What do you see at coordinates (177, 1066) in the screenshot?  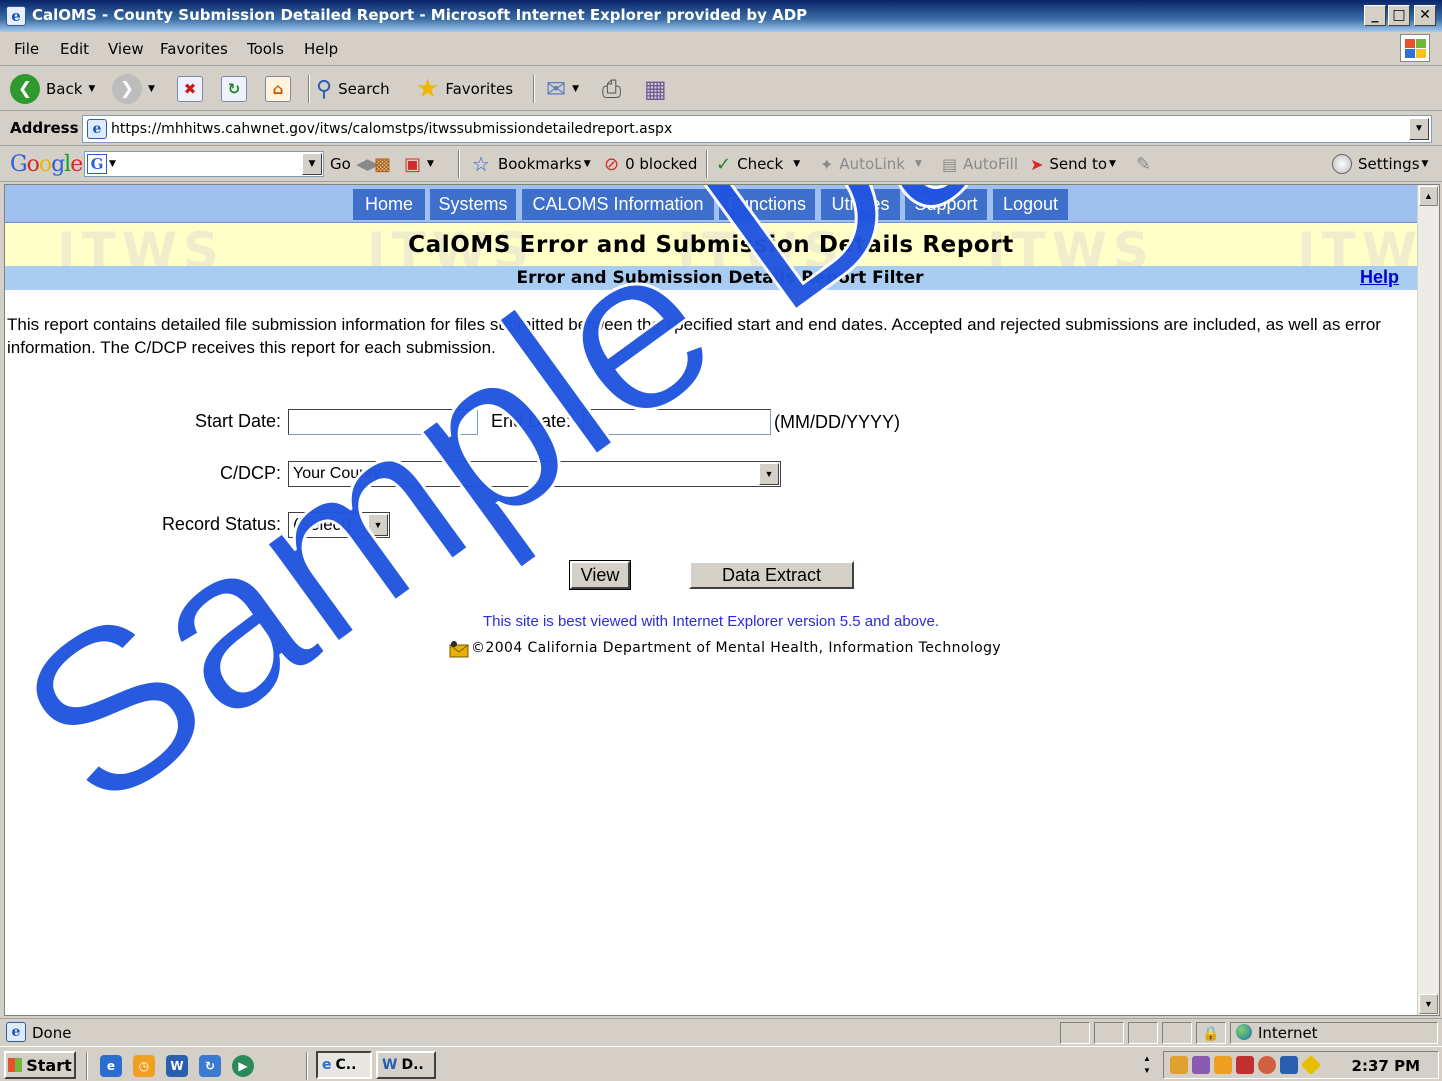 I see `quicklaunch-word-icon: W` at bounding box center [177, 1066].